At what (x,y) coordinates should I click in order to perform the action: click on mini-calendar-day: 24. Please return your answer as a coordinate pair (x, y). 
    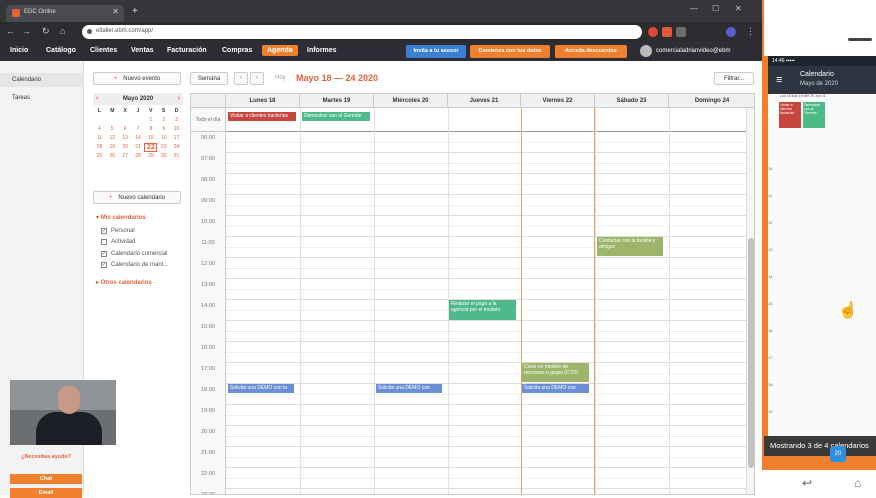
    Looking at the image, I should click on (176, 147).